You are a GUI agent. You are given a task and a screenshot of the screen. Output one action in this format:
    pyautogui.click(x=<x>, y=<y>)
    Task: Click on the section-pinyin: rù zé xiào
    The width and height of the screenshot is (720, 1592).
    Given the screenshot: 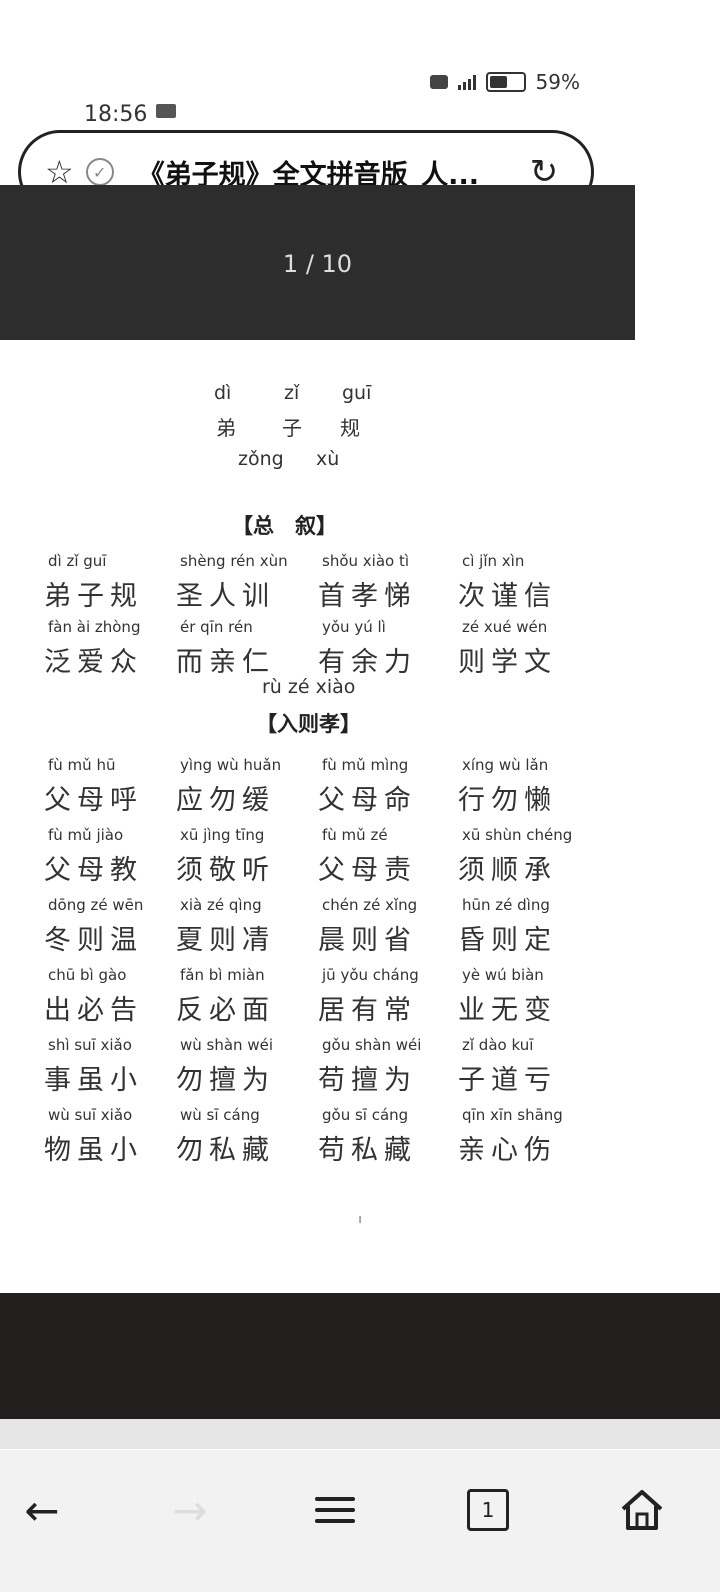 What is the action you would take?
    pyautogui.click(x=309, y=687)
    